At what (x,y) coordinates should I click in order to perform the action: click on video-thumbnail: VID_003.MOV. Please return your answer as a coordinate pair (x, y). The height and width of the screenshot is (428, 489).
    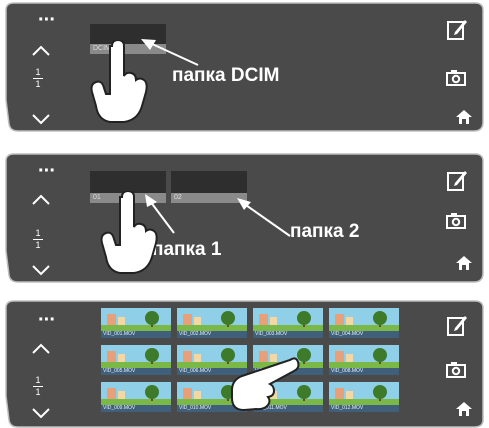
    Looking at the image, I should click on (288, 323).